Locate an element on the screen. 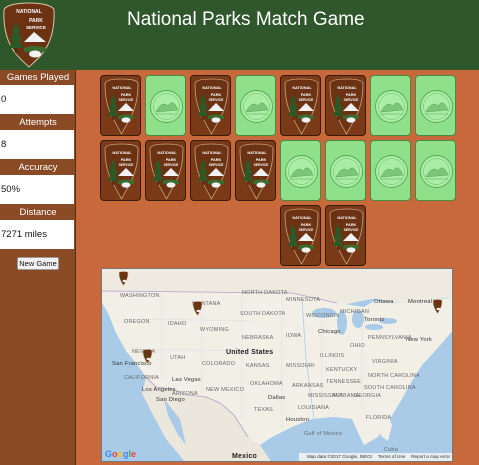 Image resolution: width=479 pixels, height=465 pixels. map-label-missouri: MISSOURI is located at coordinates (300, 366).